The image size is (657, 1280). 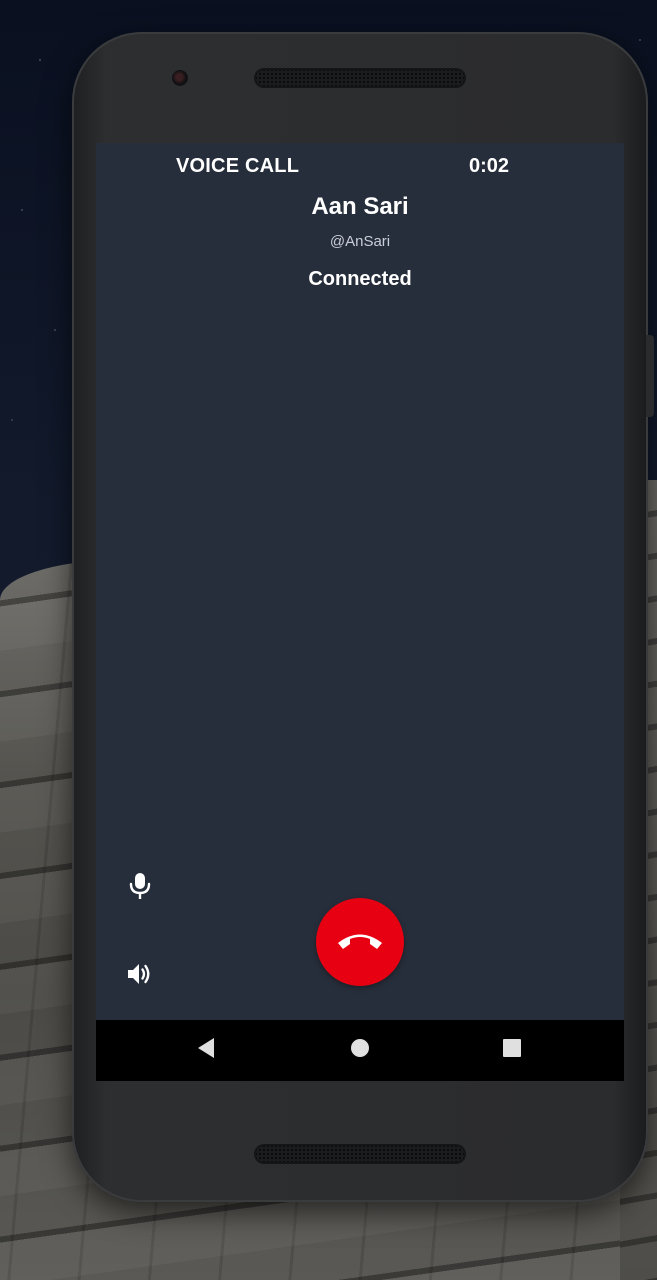 What do you see at coordinates (360, 241) in the screenshot?
I see `caller-handle: @AnSari` at bounding box center [360, 241].